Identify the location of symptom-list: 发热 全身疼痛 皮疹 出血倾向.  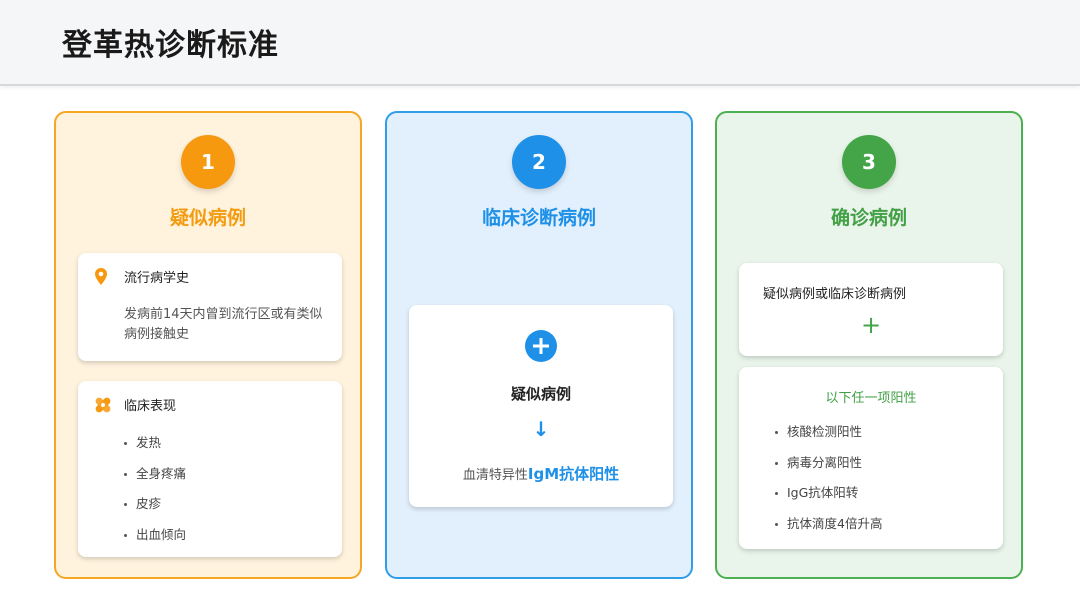
(154, 496).